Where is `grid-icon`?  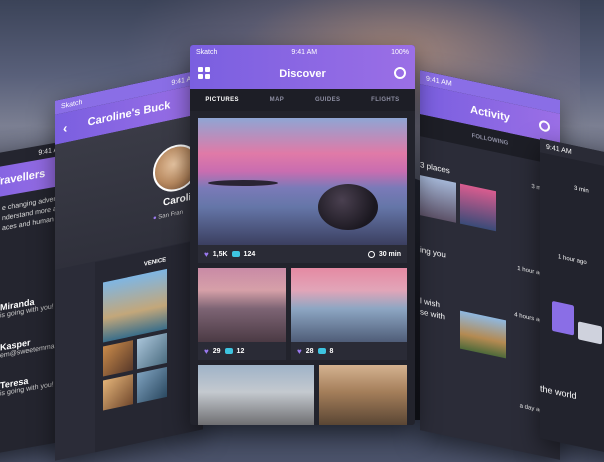 grid-icon is located at coordinates (204, 73).